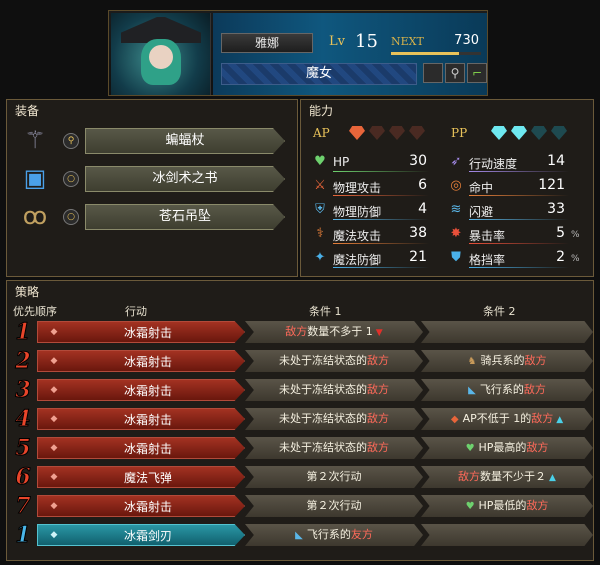  I want to click on ap-gem-icon, so click(357, 133).